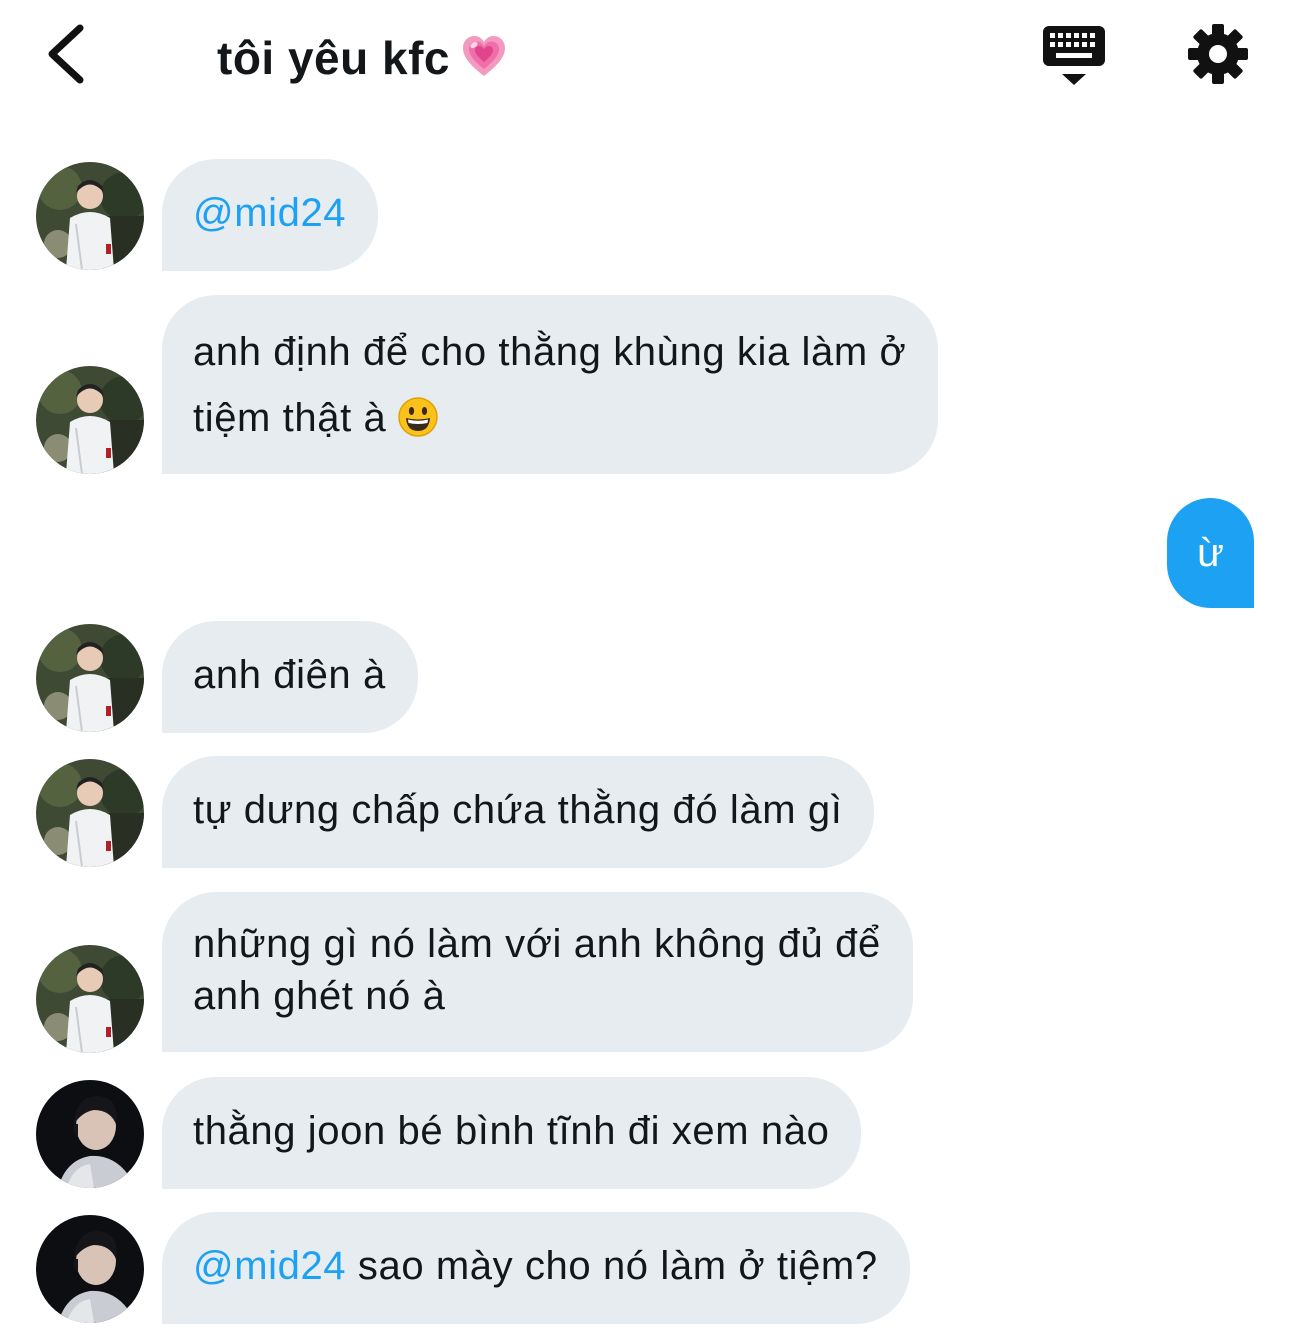  I want to click on message-text-line-with-emoji: tiệm thật à, so click(549, 418).